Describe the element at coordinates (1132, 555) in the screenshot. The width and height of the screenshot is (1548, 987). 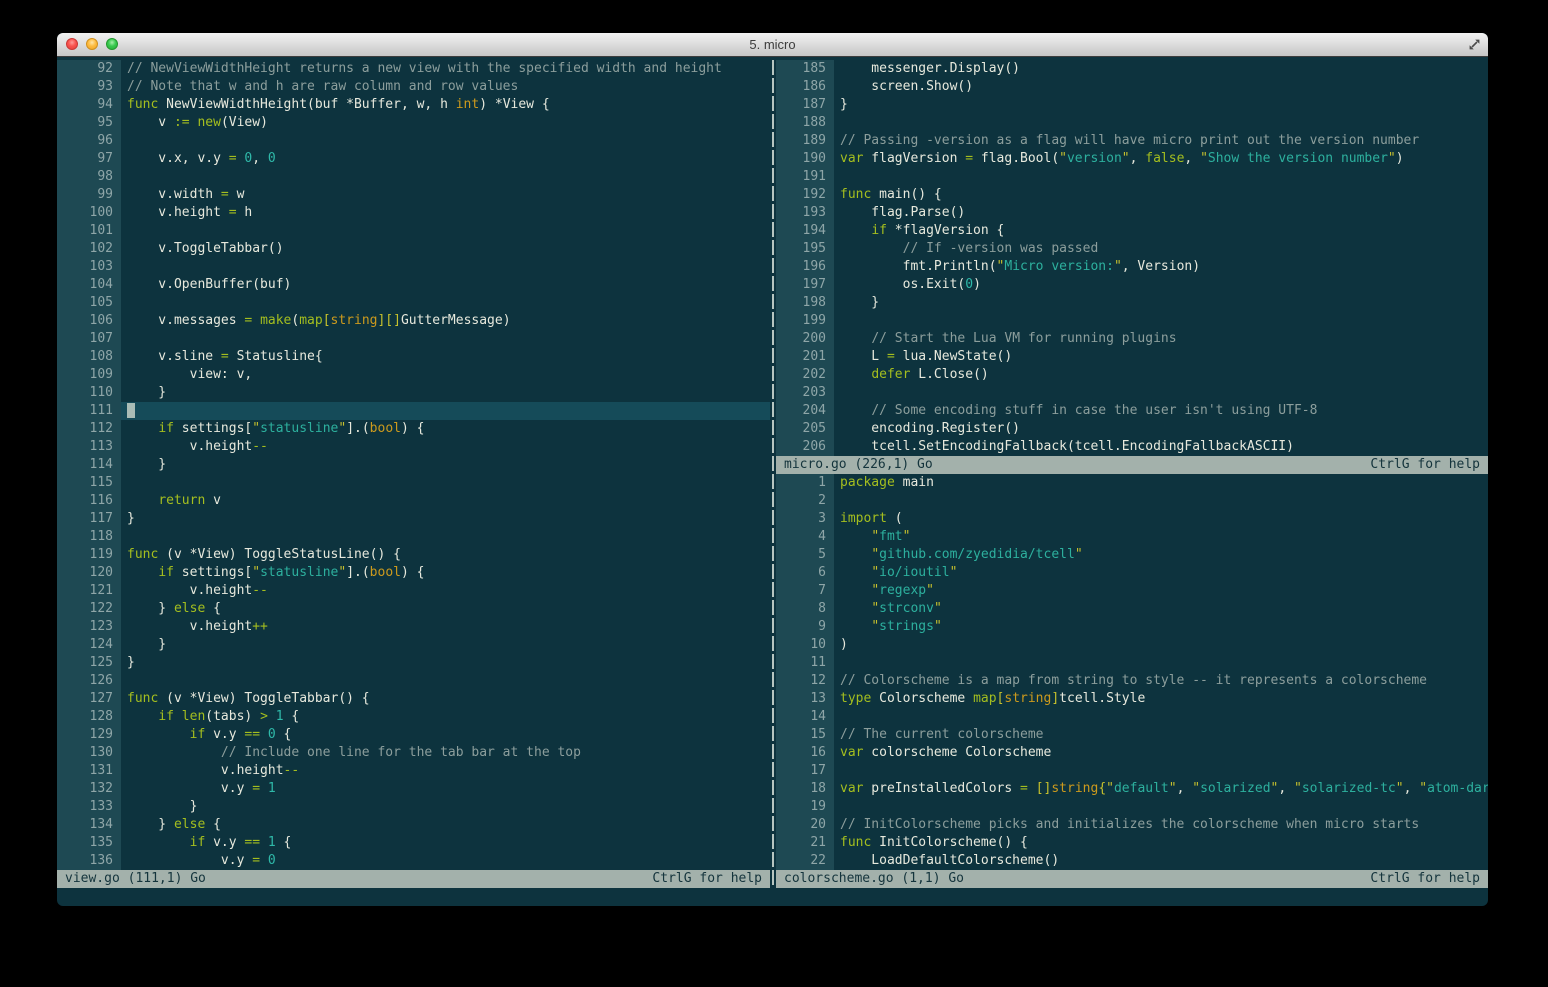
I see `code-line: 5 "github.com/zyedidia/tcell"` at that location.